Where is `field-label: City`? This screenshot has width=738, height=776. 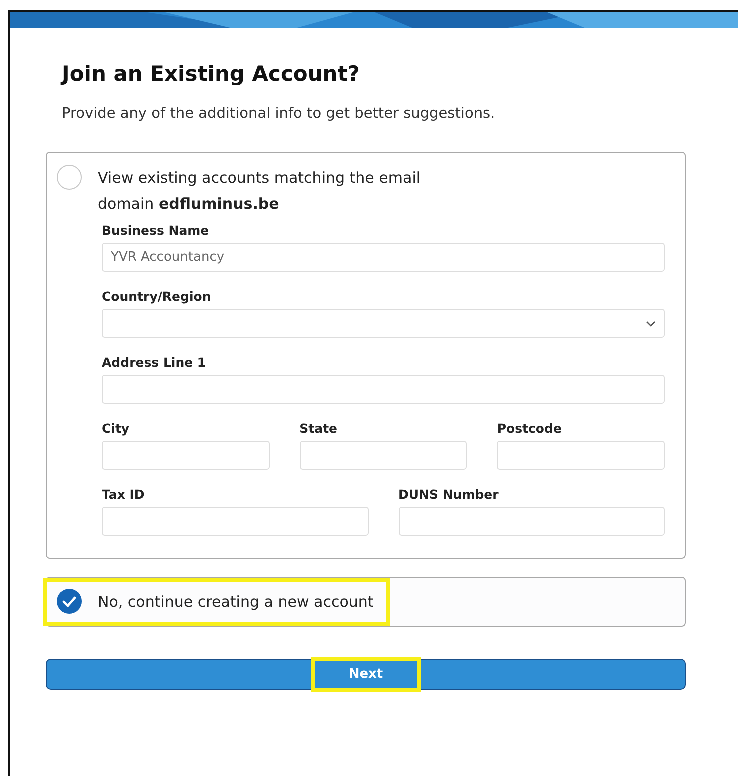
field-label: City is located at coordinates (116, 428).